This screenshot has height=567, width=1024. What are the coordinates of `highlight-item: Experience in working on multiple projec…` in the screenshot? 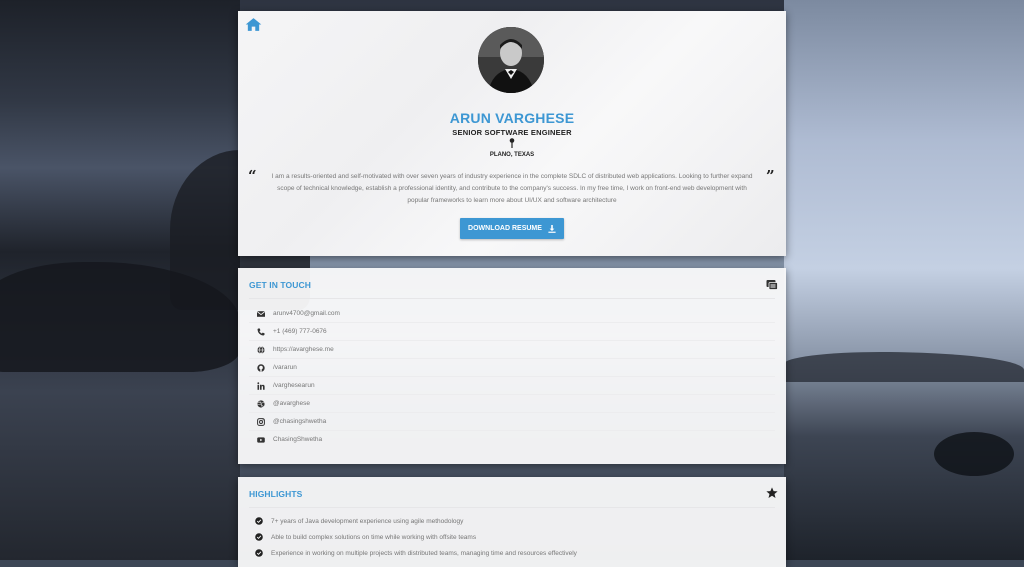 It's located at (512, 553).